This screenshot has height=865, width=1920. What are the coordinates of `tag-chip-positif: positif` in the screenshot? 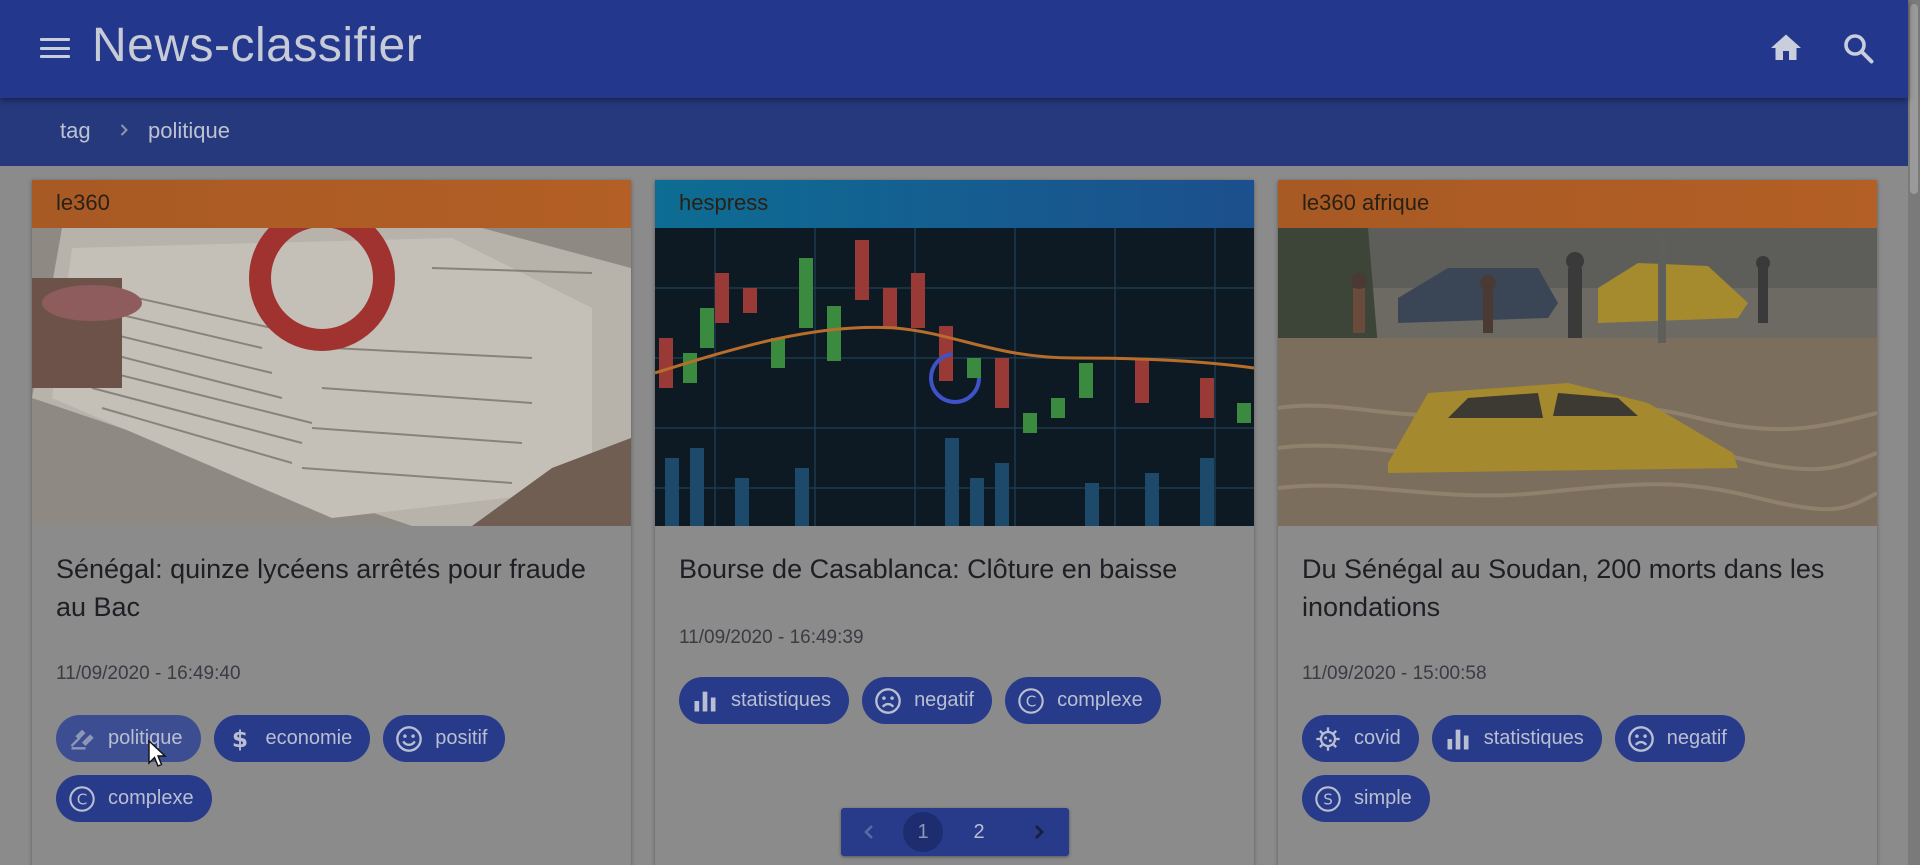 It's located at (444, 738).